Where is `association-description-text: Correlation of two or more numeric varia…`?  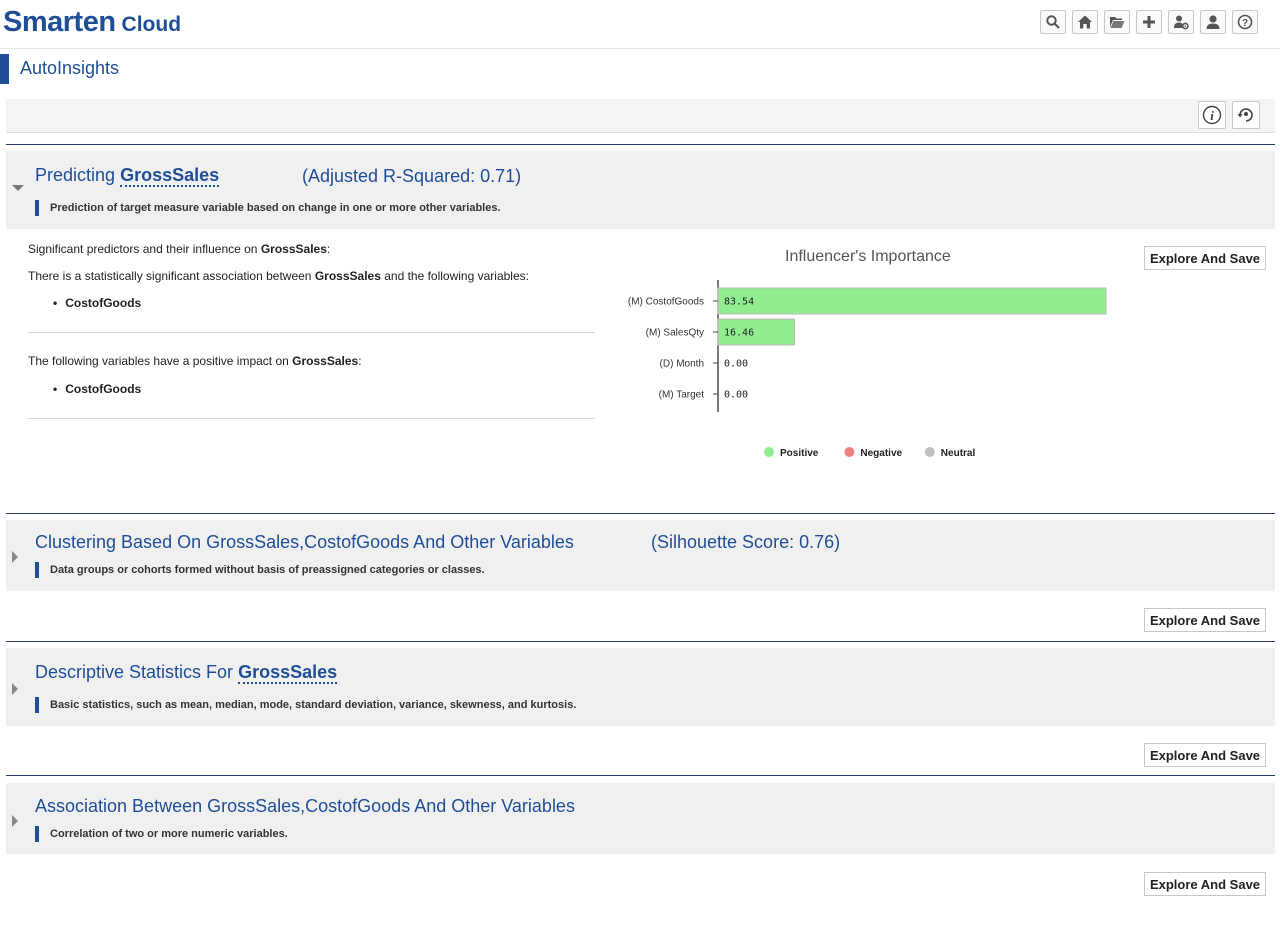 association-description-text: Correlation of two or more numeric varia… is located at coordinates (169, 834).